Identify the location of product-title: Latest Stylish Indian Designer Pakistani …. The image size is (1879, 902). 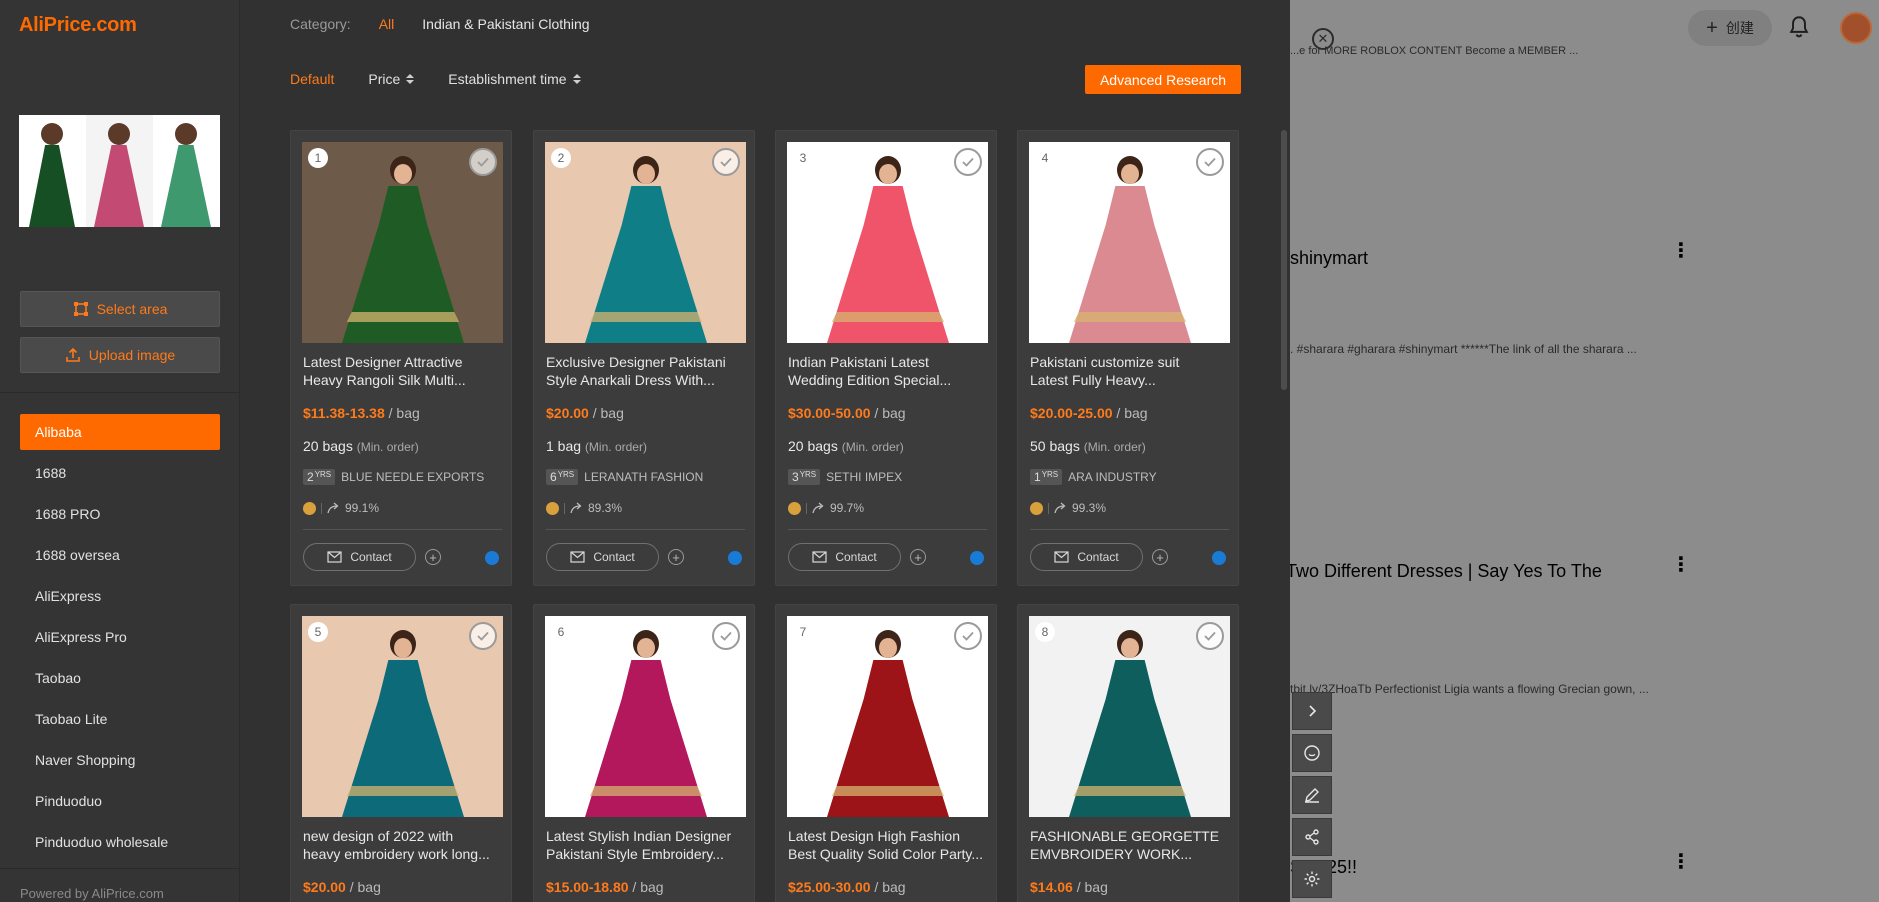
(646, 845).